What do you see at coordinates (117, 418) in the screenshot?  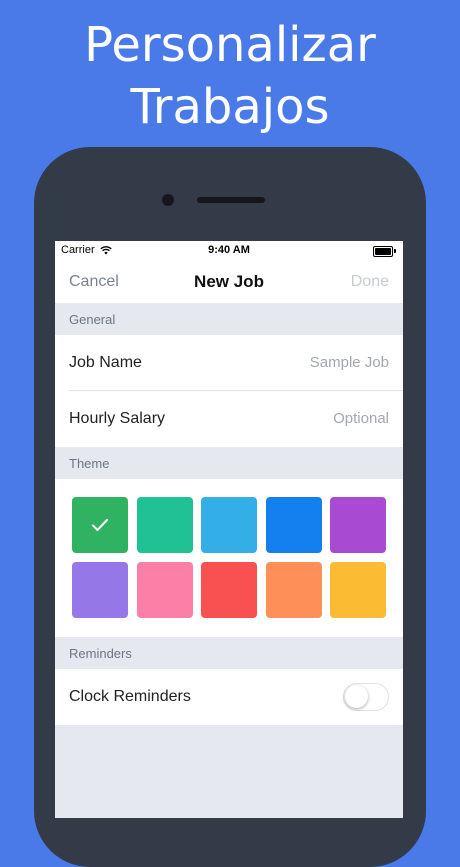 I see `hourly-salary-label: Hourly Salary` at bounding box center [117, 418].